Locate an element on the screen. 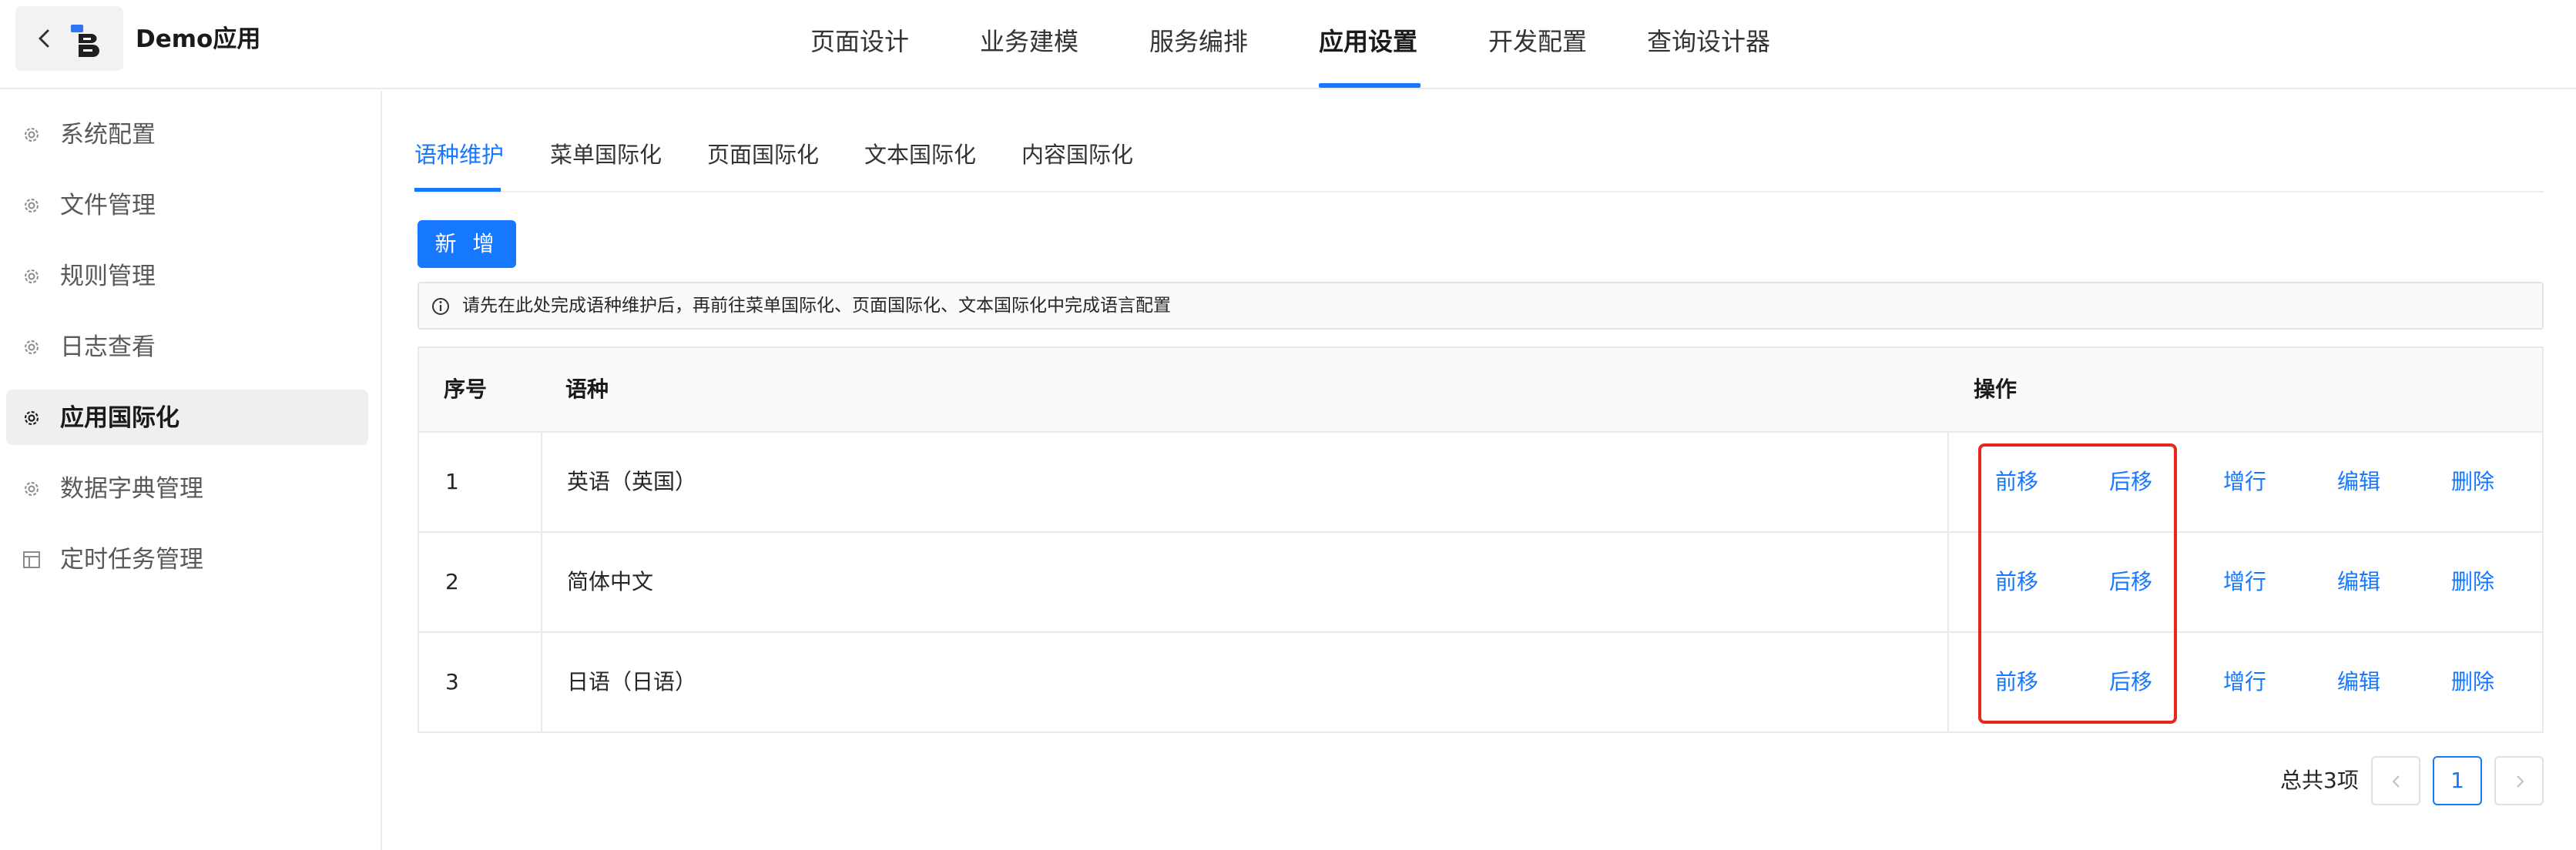 Image resolution: width=2576 pixels, height=850 pixels. sidebar-item-scheduled-tasks: 定时任务管理 is located at coordinates (187, 559).